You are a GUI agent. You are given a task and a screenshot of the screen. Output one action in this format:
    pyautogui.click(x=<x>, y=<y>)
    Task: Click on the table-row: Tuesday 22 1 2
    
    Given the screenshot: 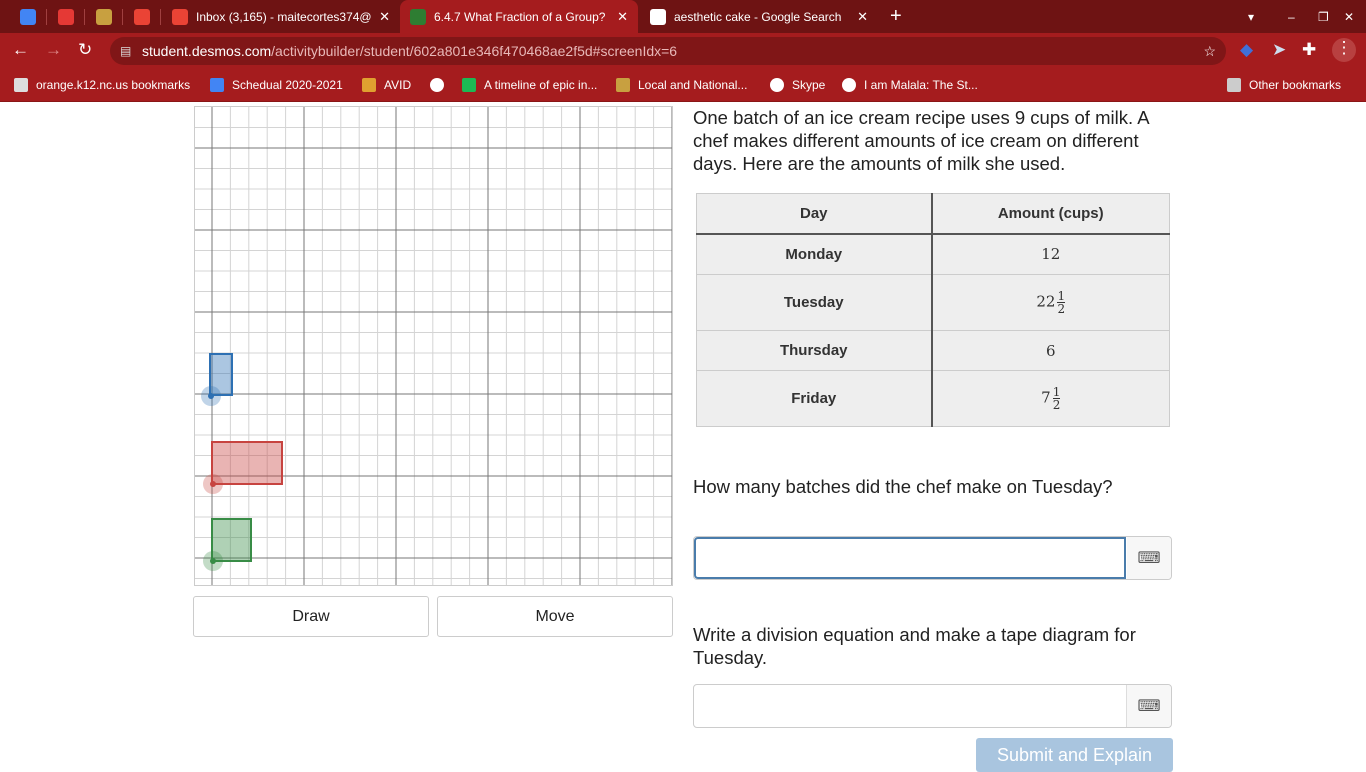 What is the action you would take?
    pyautogui.click(x=933, y=302)
    